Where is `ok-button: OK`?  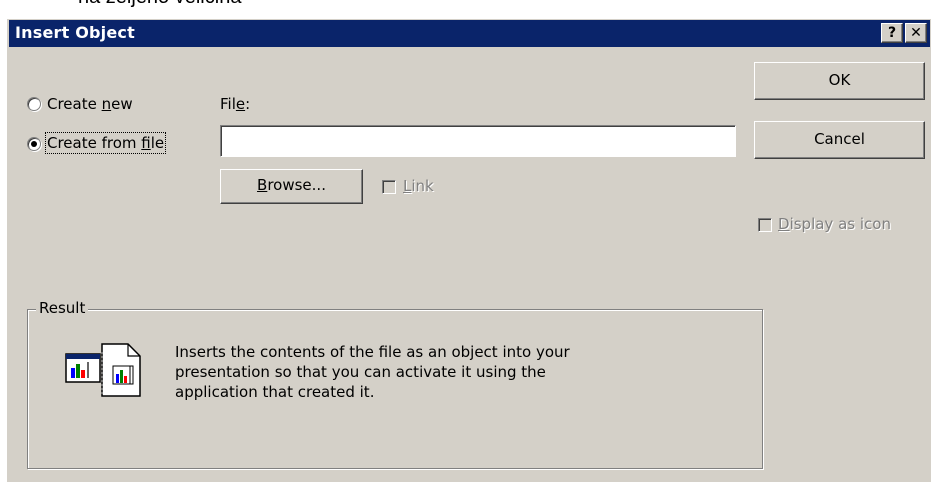 ok-button: OK is located at coordinates (839, 81).